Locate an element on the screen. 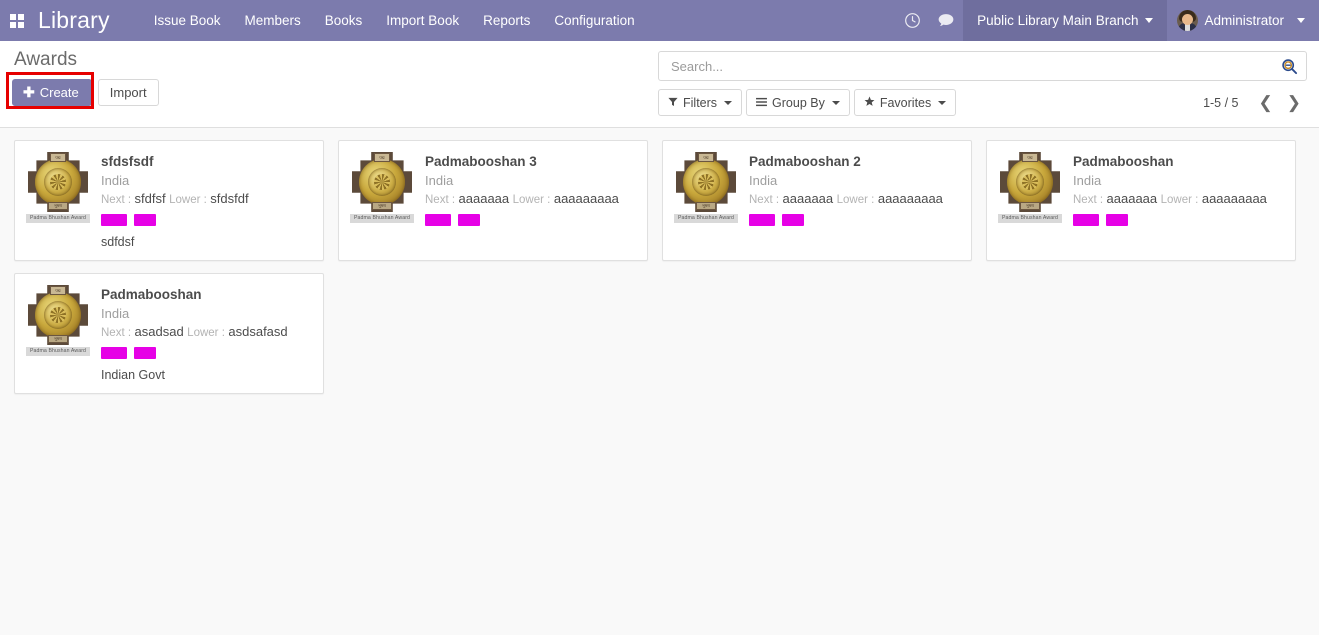  brand-logo: Library is located at coordinates (77, 20).